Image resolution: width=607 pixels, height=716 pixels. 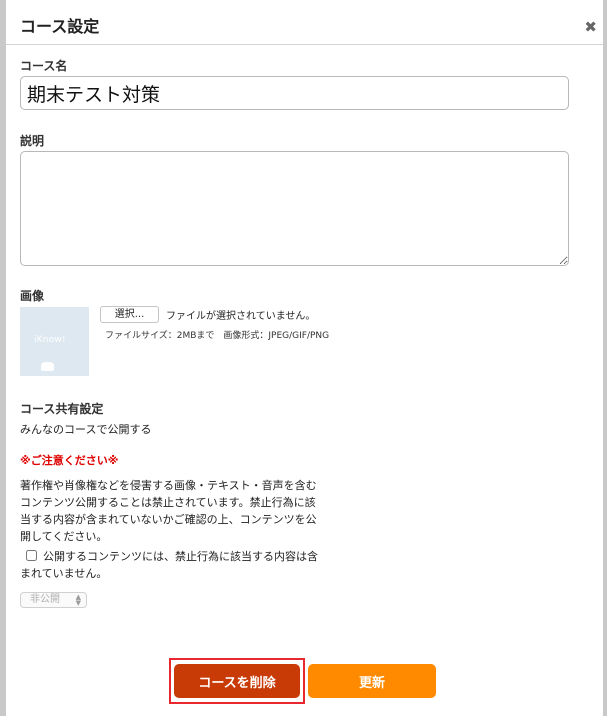 What do you see at coordinates (62, 409) in the screenshot?
I see `sharing-label: コース共有設定` at bounding box center [62, 409].